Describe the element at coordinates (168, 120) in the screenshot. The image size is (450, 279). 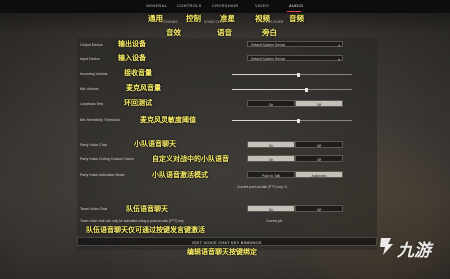
I see `annotation-mic-sensitivity: 麦克风灵敏度阈值` at that location.